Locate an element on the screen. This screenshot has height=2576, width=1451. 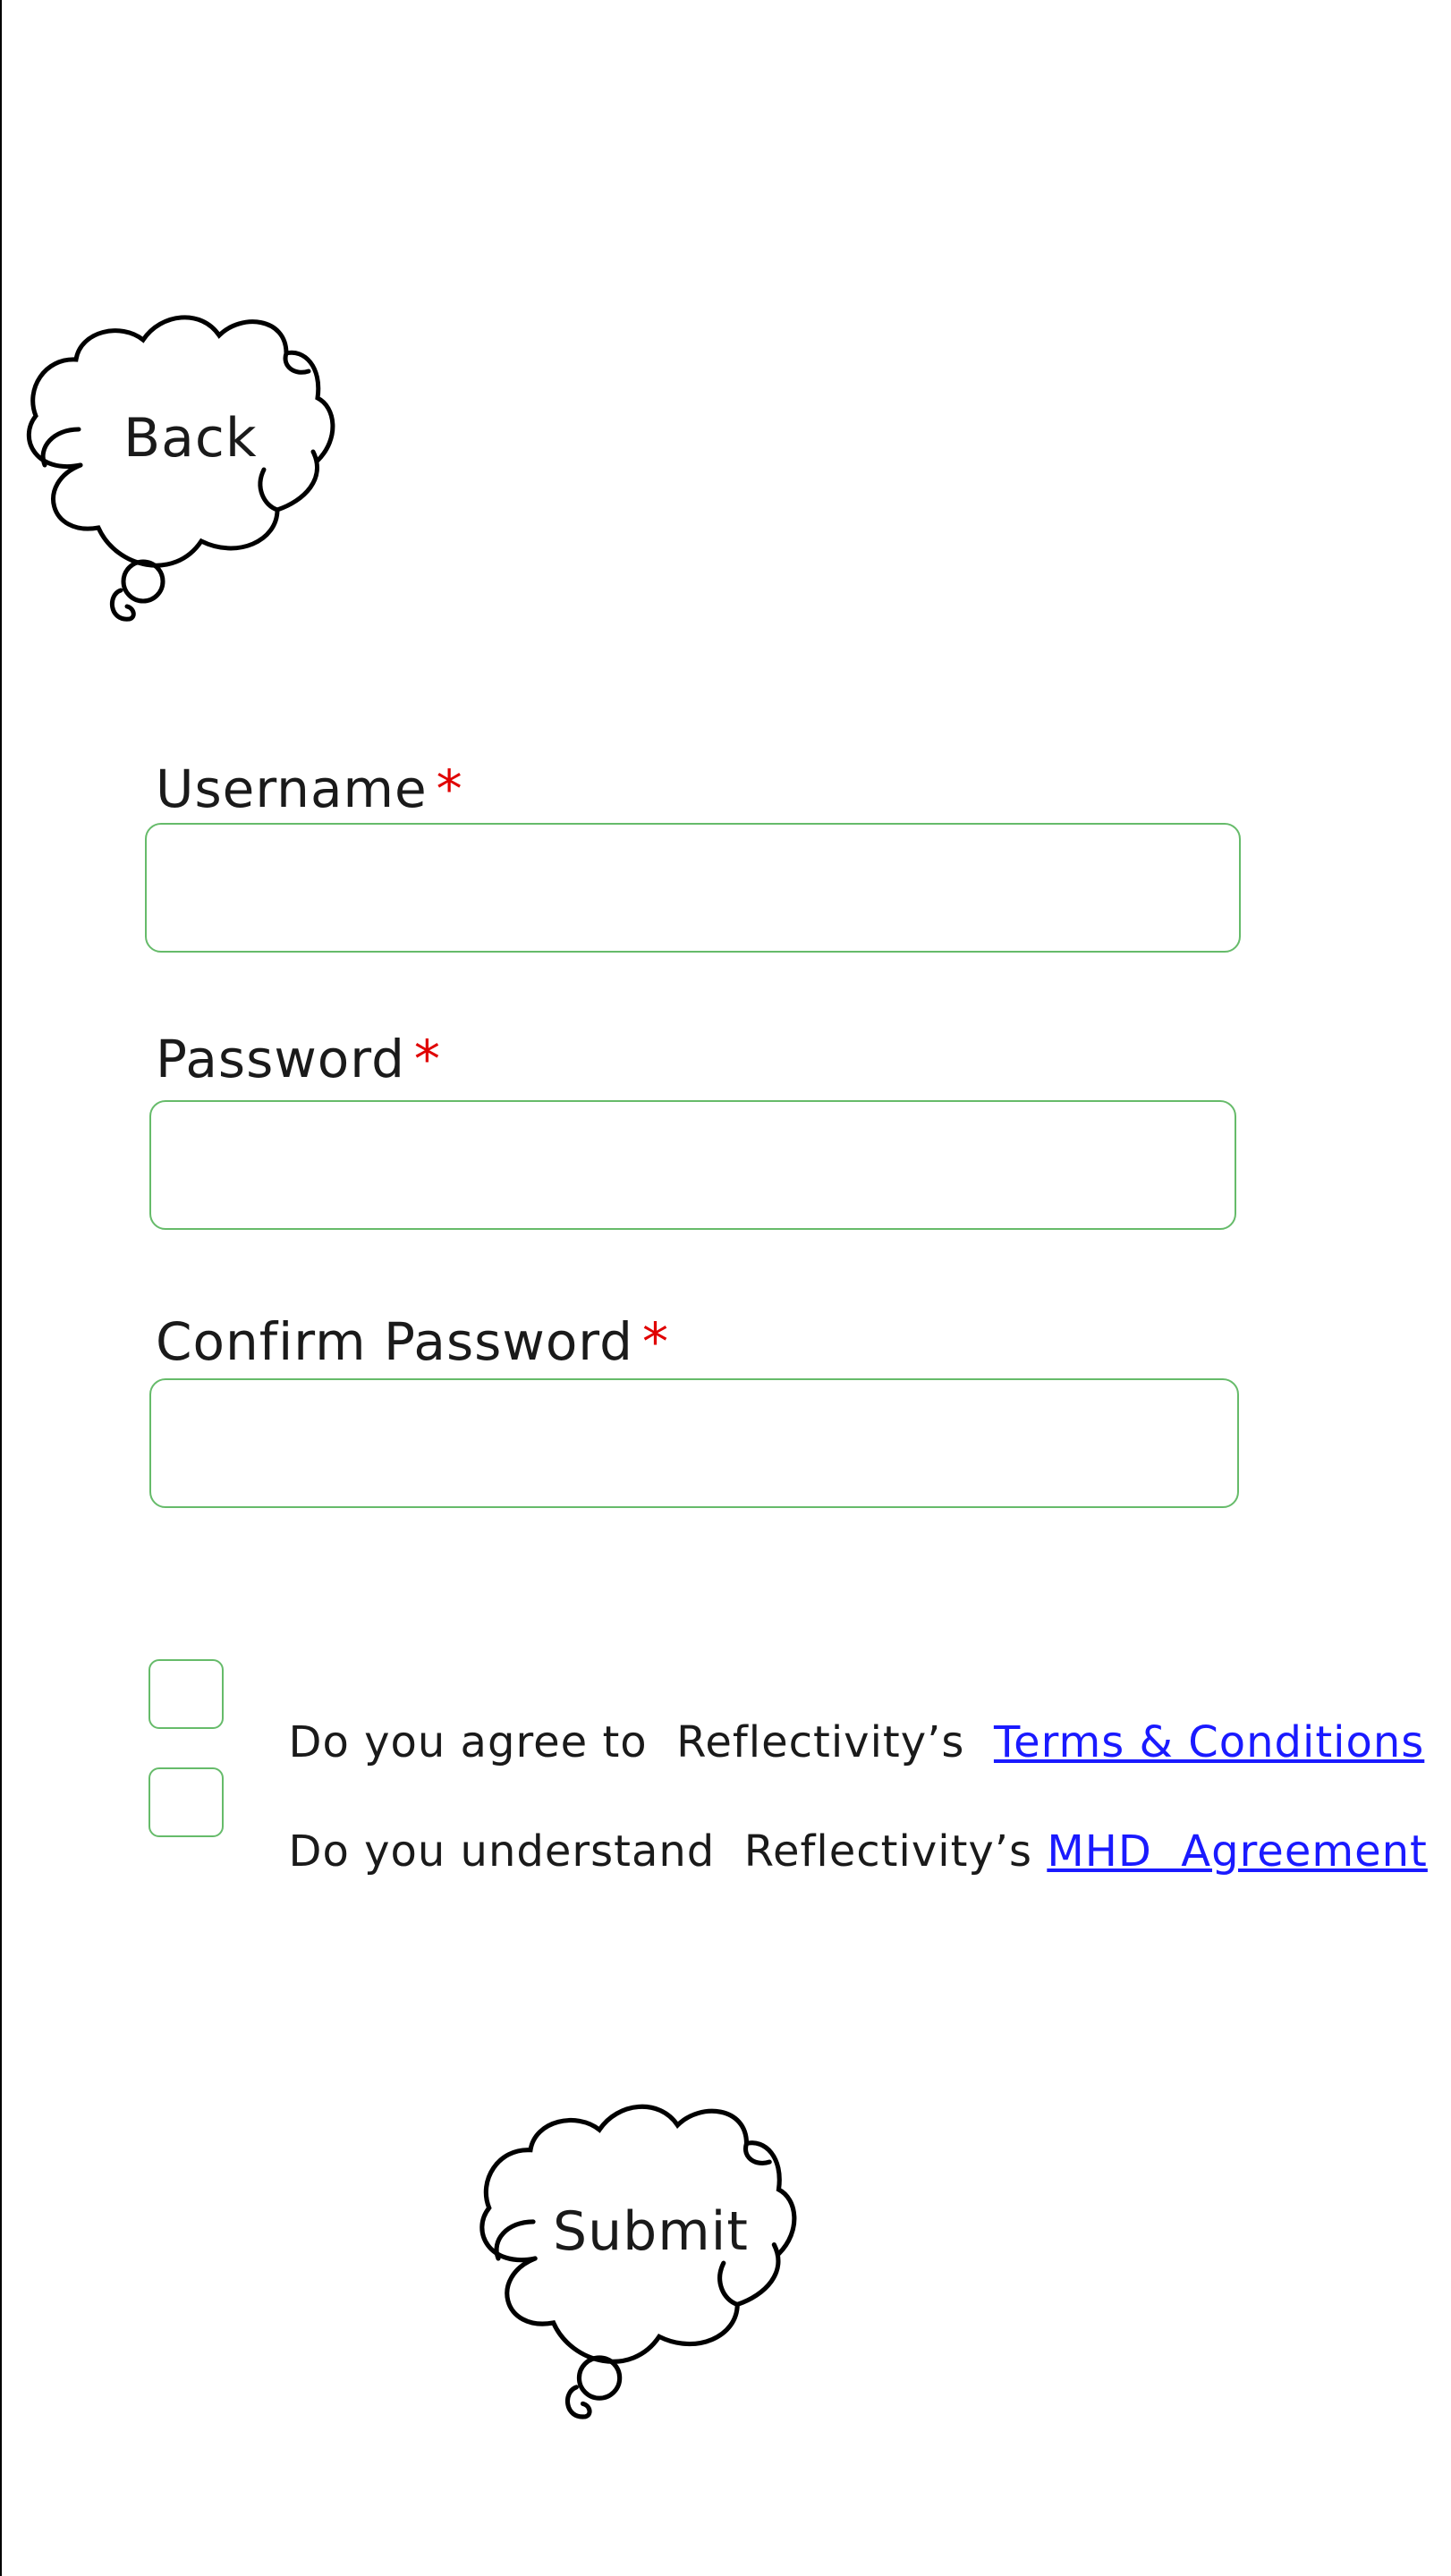
page-left-border is located at coordinates (1, 1288).